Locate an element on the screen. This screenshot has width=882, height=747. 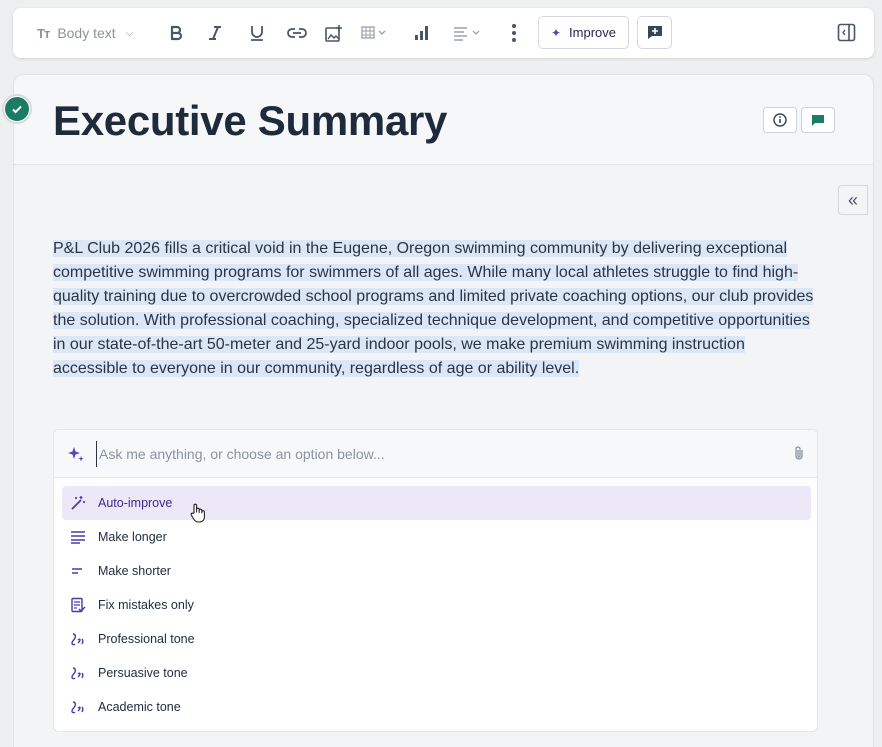
text-style-label: Body text is located at coordinates (86, 33).